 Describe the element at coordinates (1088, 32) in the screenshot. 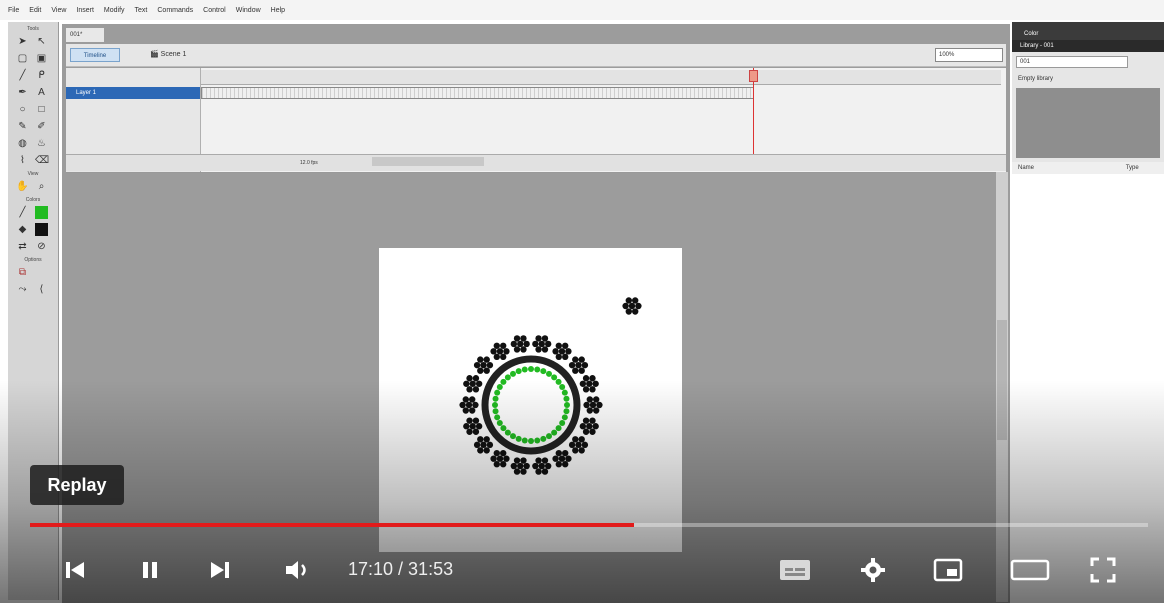

I see `color-panel-header: Color` at that location.